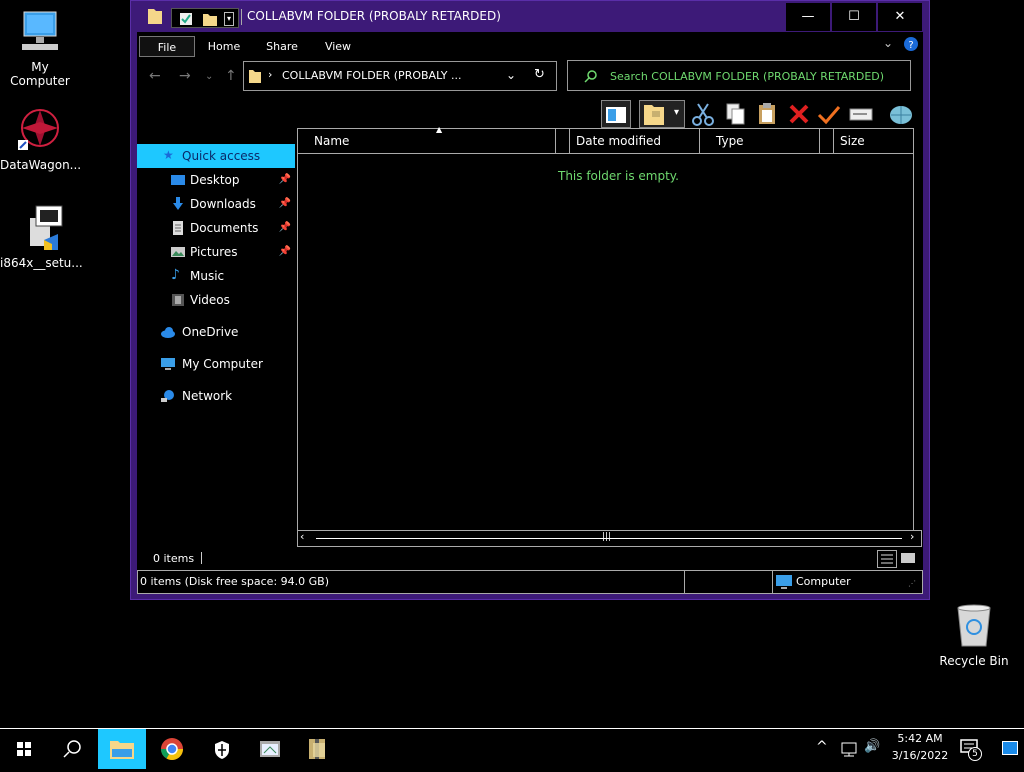  I want to click on search-icon, so click(72, 749).